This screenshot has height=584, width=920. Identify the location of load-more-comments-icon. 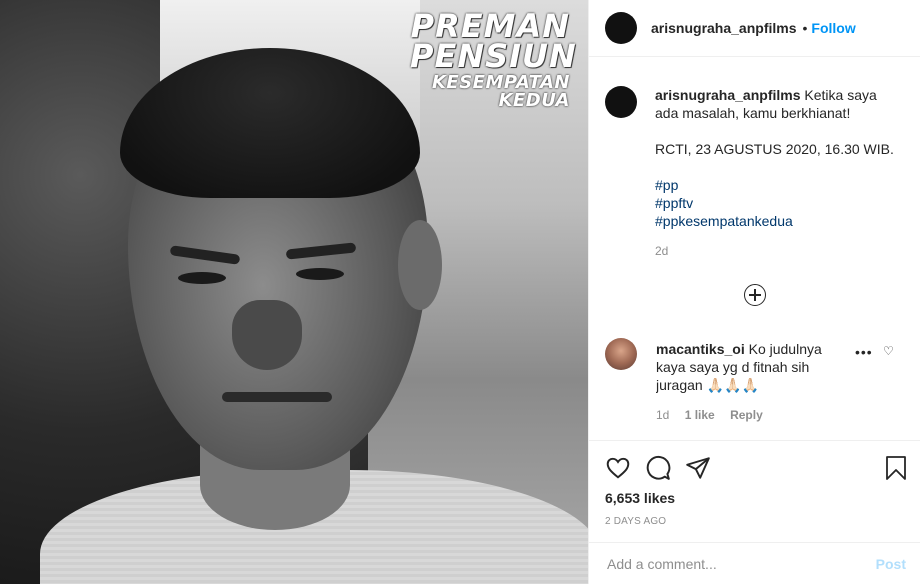
(755, 295).